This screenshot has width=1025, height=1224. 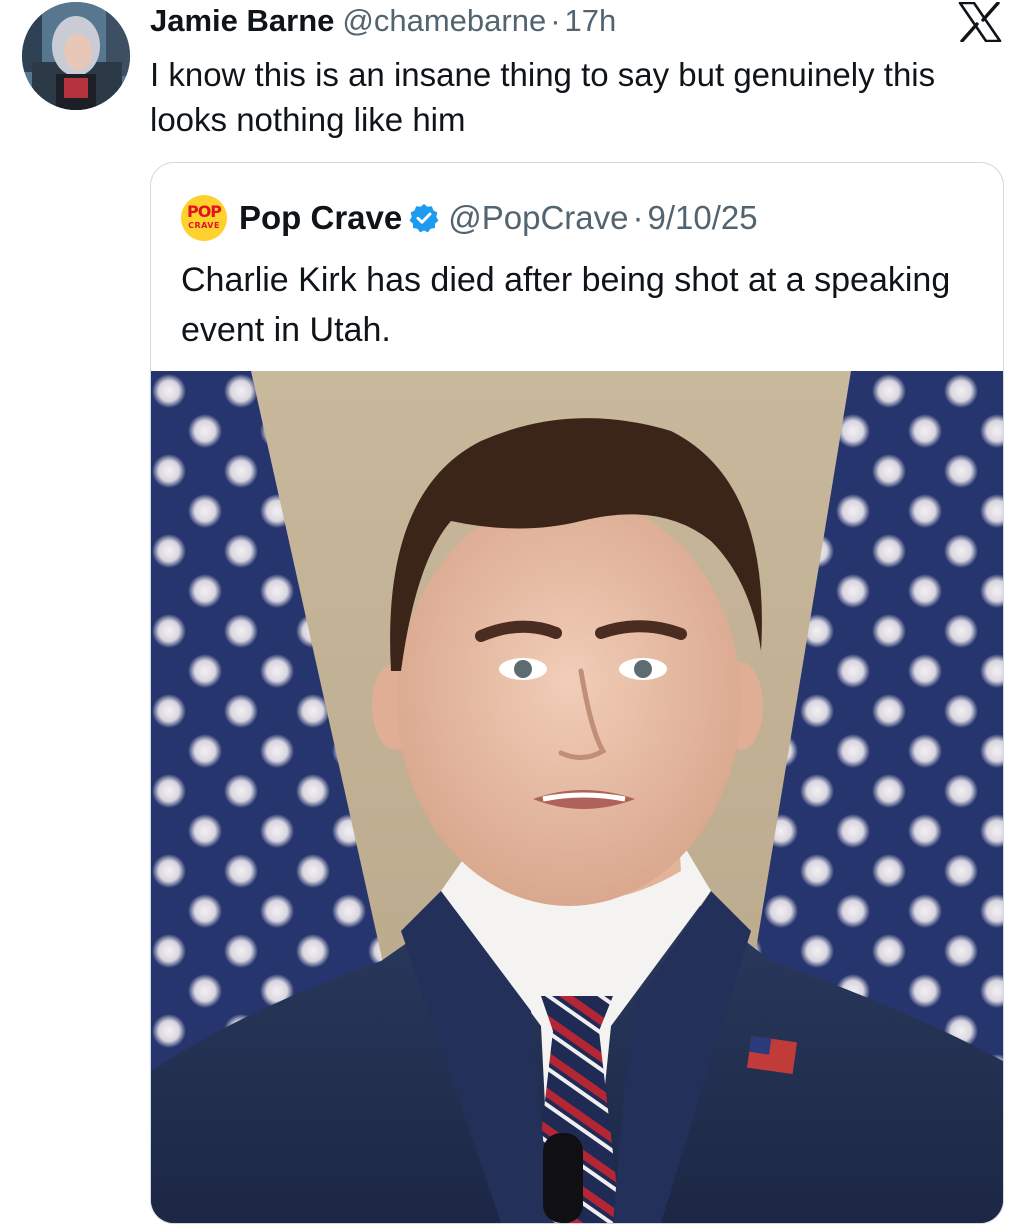 What do you see at coordinates (980, 22) in the screenshot?
I see `x-logo-icon` at bounding box center [980, 22].